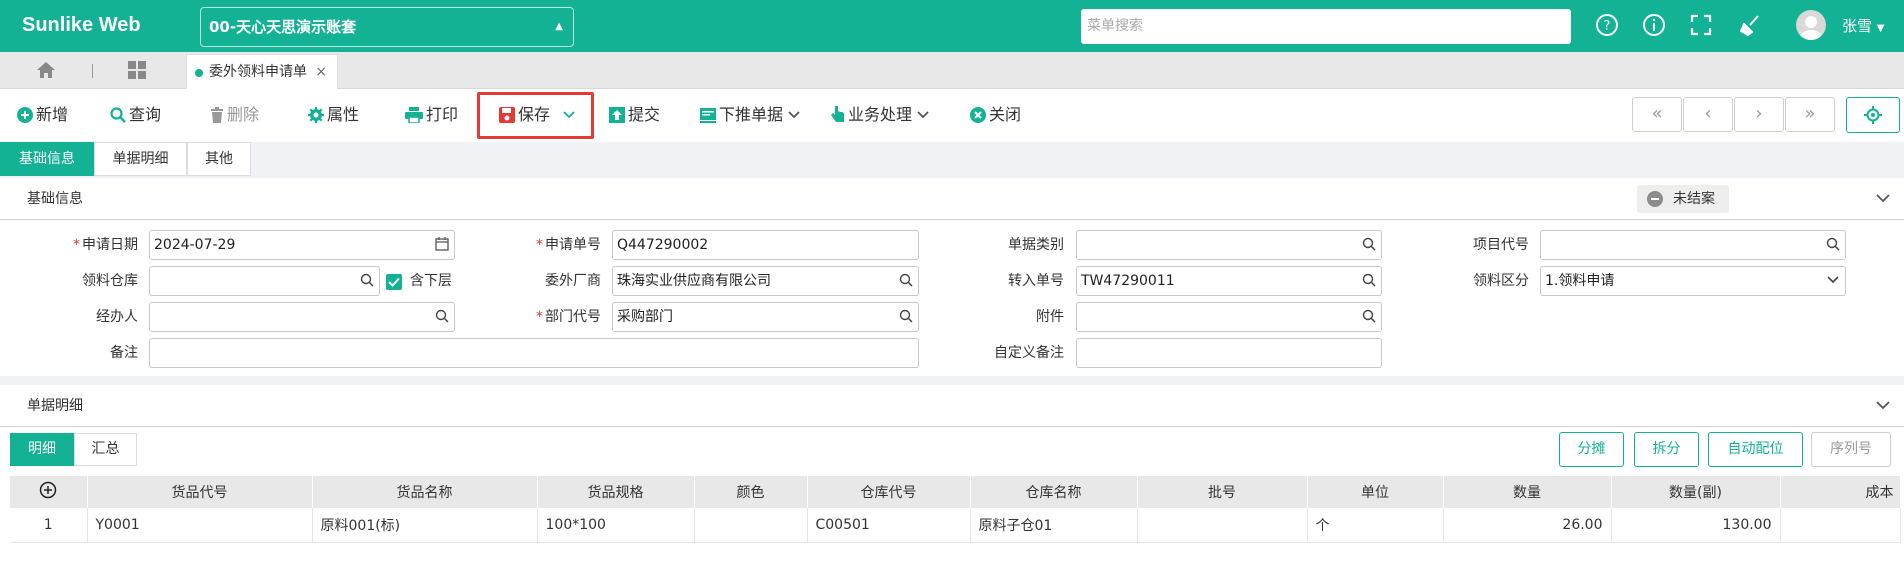  I want to click on cell-batch, so click(1222, 525).